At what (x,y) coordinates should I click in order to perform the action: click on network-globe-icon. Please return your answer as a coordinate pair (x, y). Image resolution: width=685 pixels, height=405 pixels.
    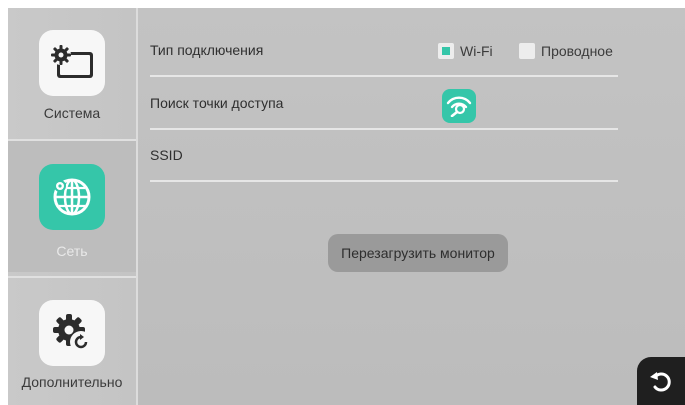
    Looking at the image, I should click on (72, 197).